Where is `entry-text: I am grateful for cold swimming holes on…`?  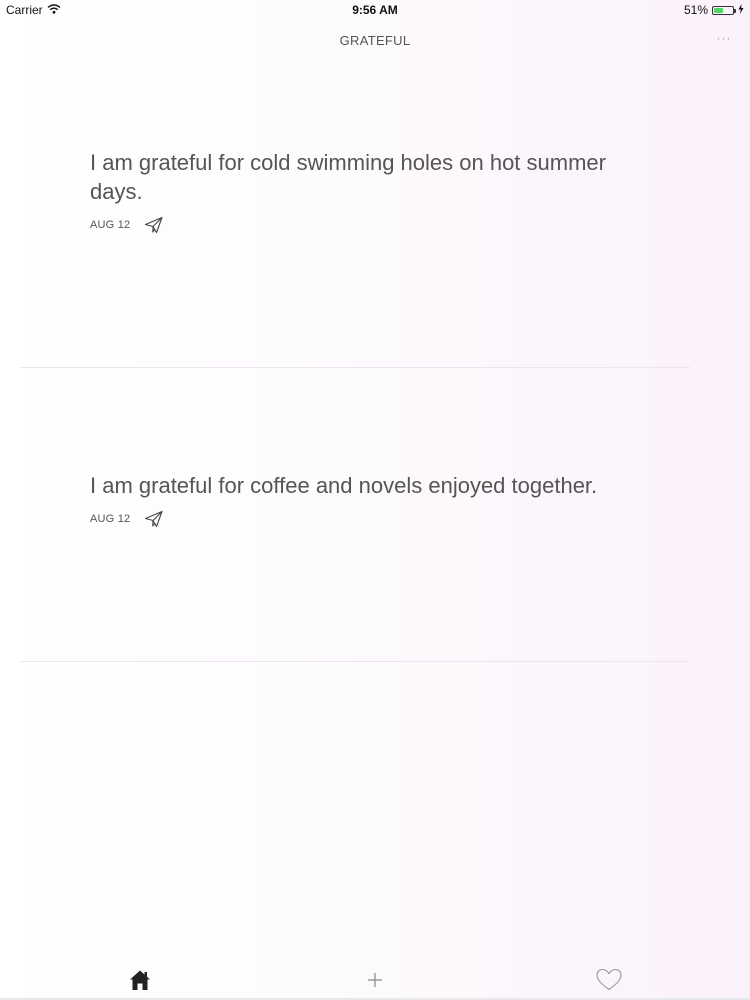
entry-text: I am grateful for cold swimming holes on… is located at coordinates (348, 177).